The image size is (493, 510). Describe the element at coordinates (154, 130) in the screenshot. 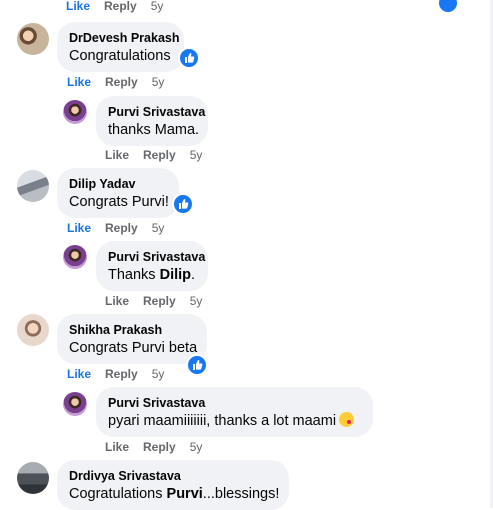

I see `reply-text: thanks Mama.` at that location.